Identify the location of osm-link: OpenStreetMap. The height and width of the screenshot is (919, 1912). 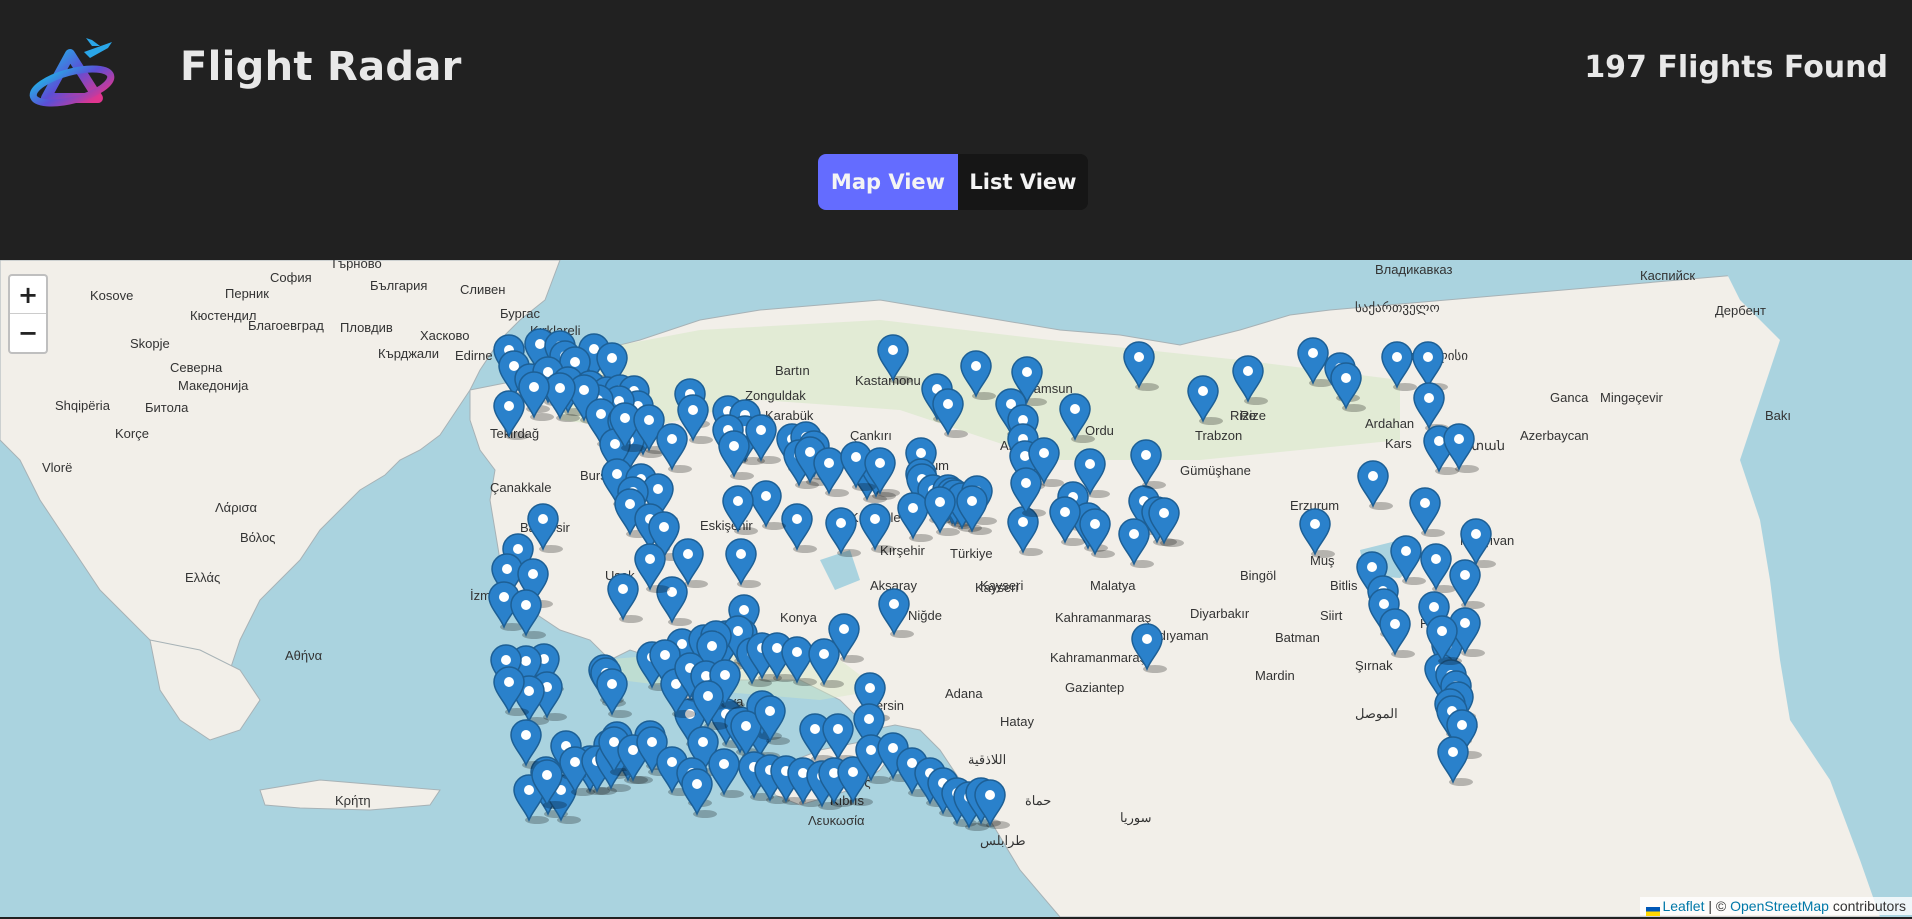
(1779, 906).